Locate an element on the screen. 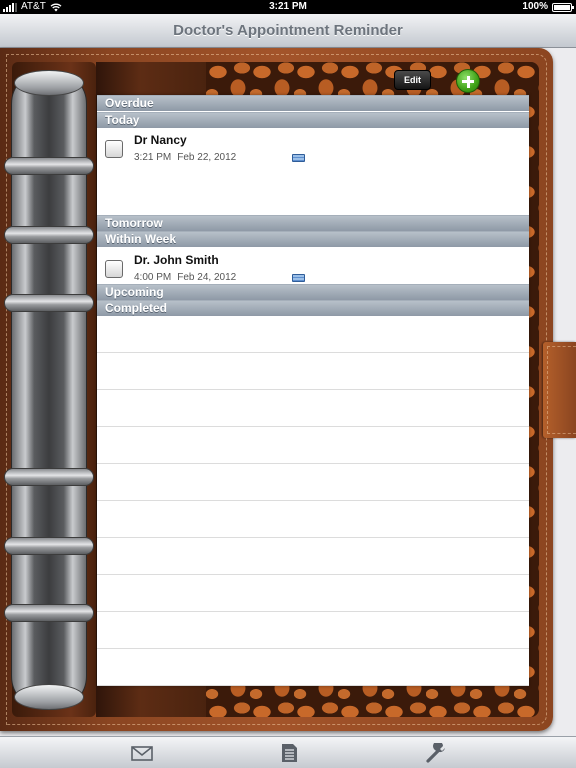 This screenshot has height=768, width=576. edit-button: Edit is located at coordinates (412, 80).